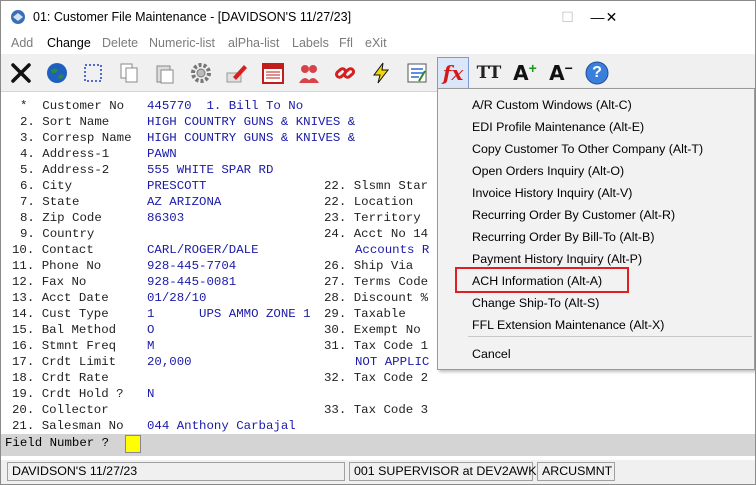 This screenshot has width=756, height=485. Describe the element at coordinates (346, 43) in the screenshot. I see `menu-ffl: Ffl` at that location.